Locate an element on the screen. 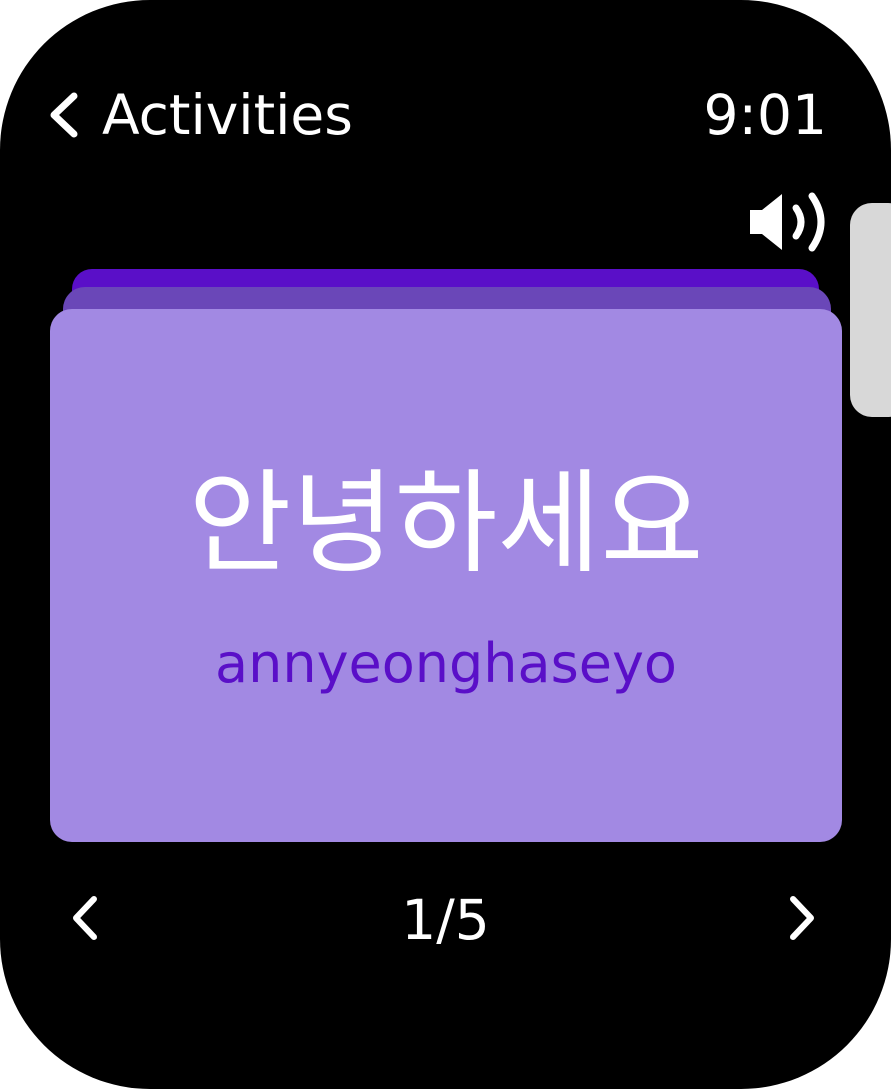 This screenshot has width=891, height=1089. chevron-right-icon is located at coordinates (802, 920).